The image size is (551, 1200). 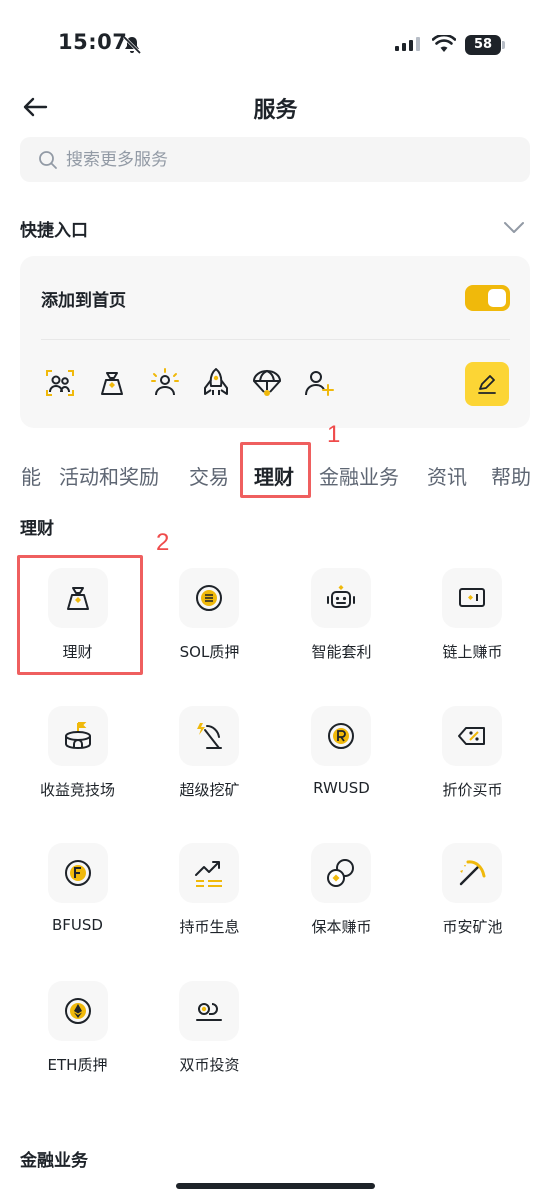 What do you see at coordinates (209, 1065) in the screenshot?
I see `dual-investment-label: 双币投资` at bounding box center [209, 1065].